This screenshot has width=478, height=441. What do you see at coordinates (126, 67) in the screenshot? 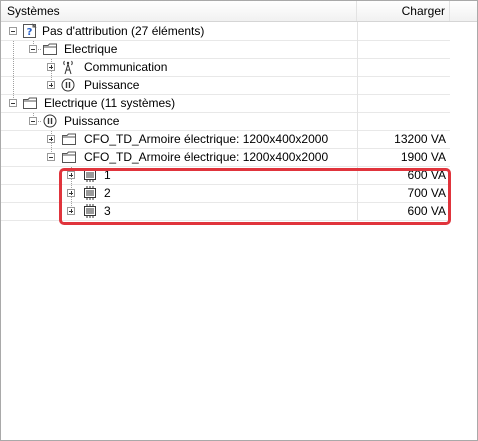
I see `tree-row-label: Communication` at bounding box center [126, 67].